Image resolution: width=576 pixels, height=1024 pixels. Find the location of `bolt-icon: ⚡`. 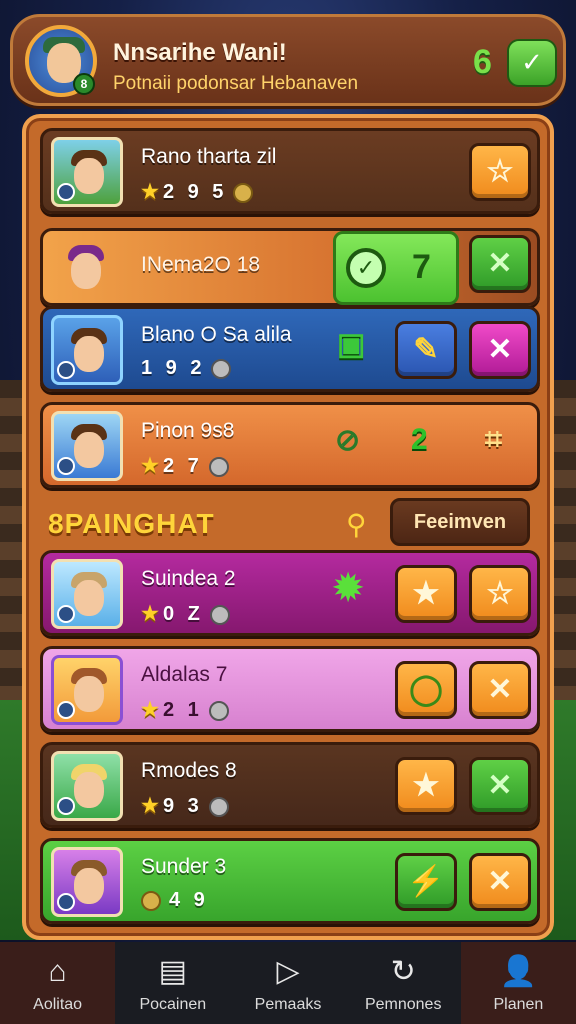

bolt-icon: ⚡ is located at coordinates (426, 881).